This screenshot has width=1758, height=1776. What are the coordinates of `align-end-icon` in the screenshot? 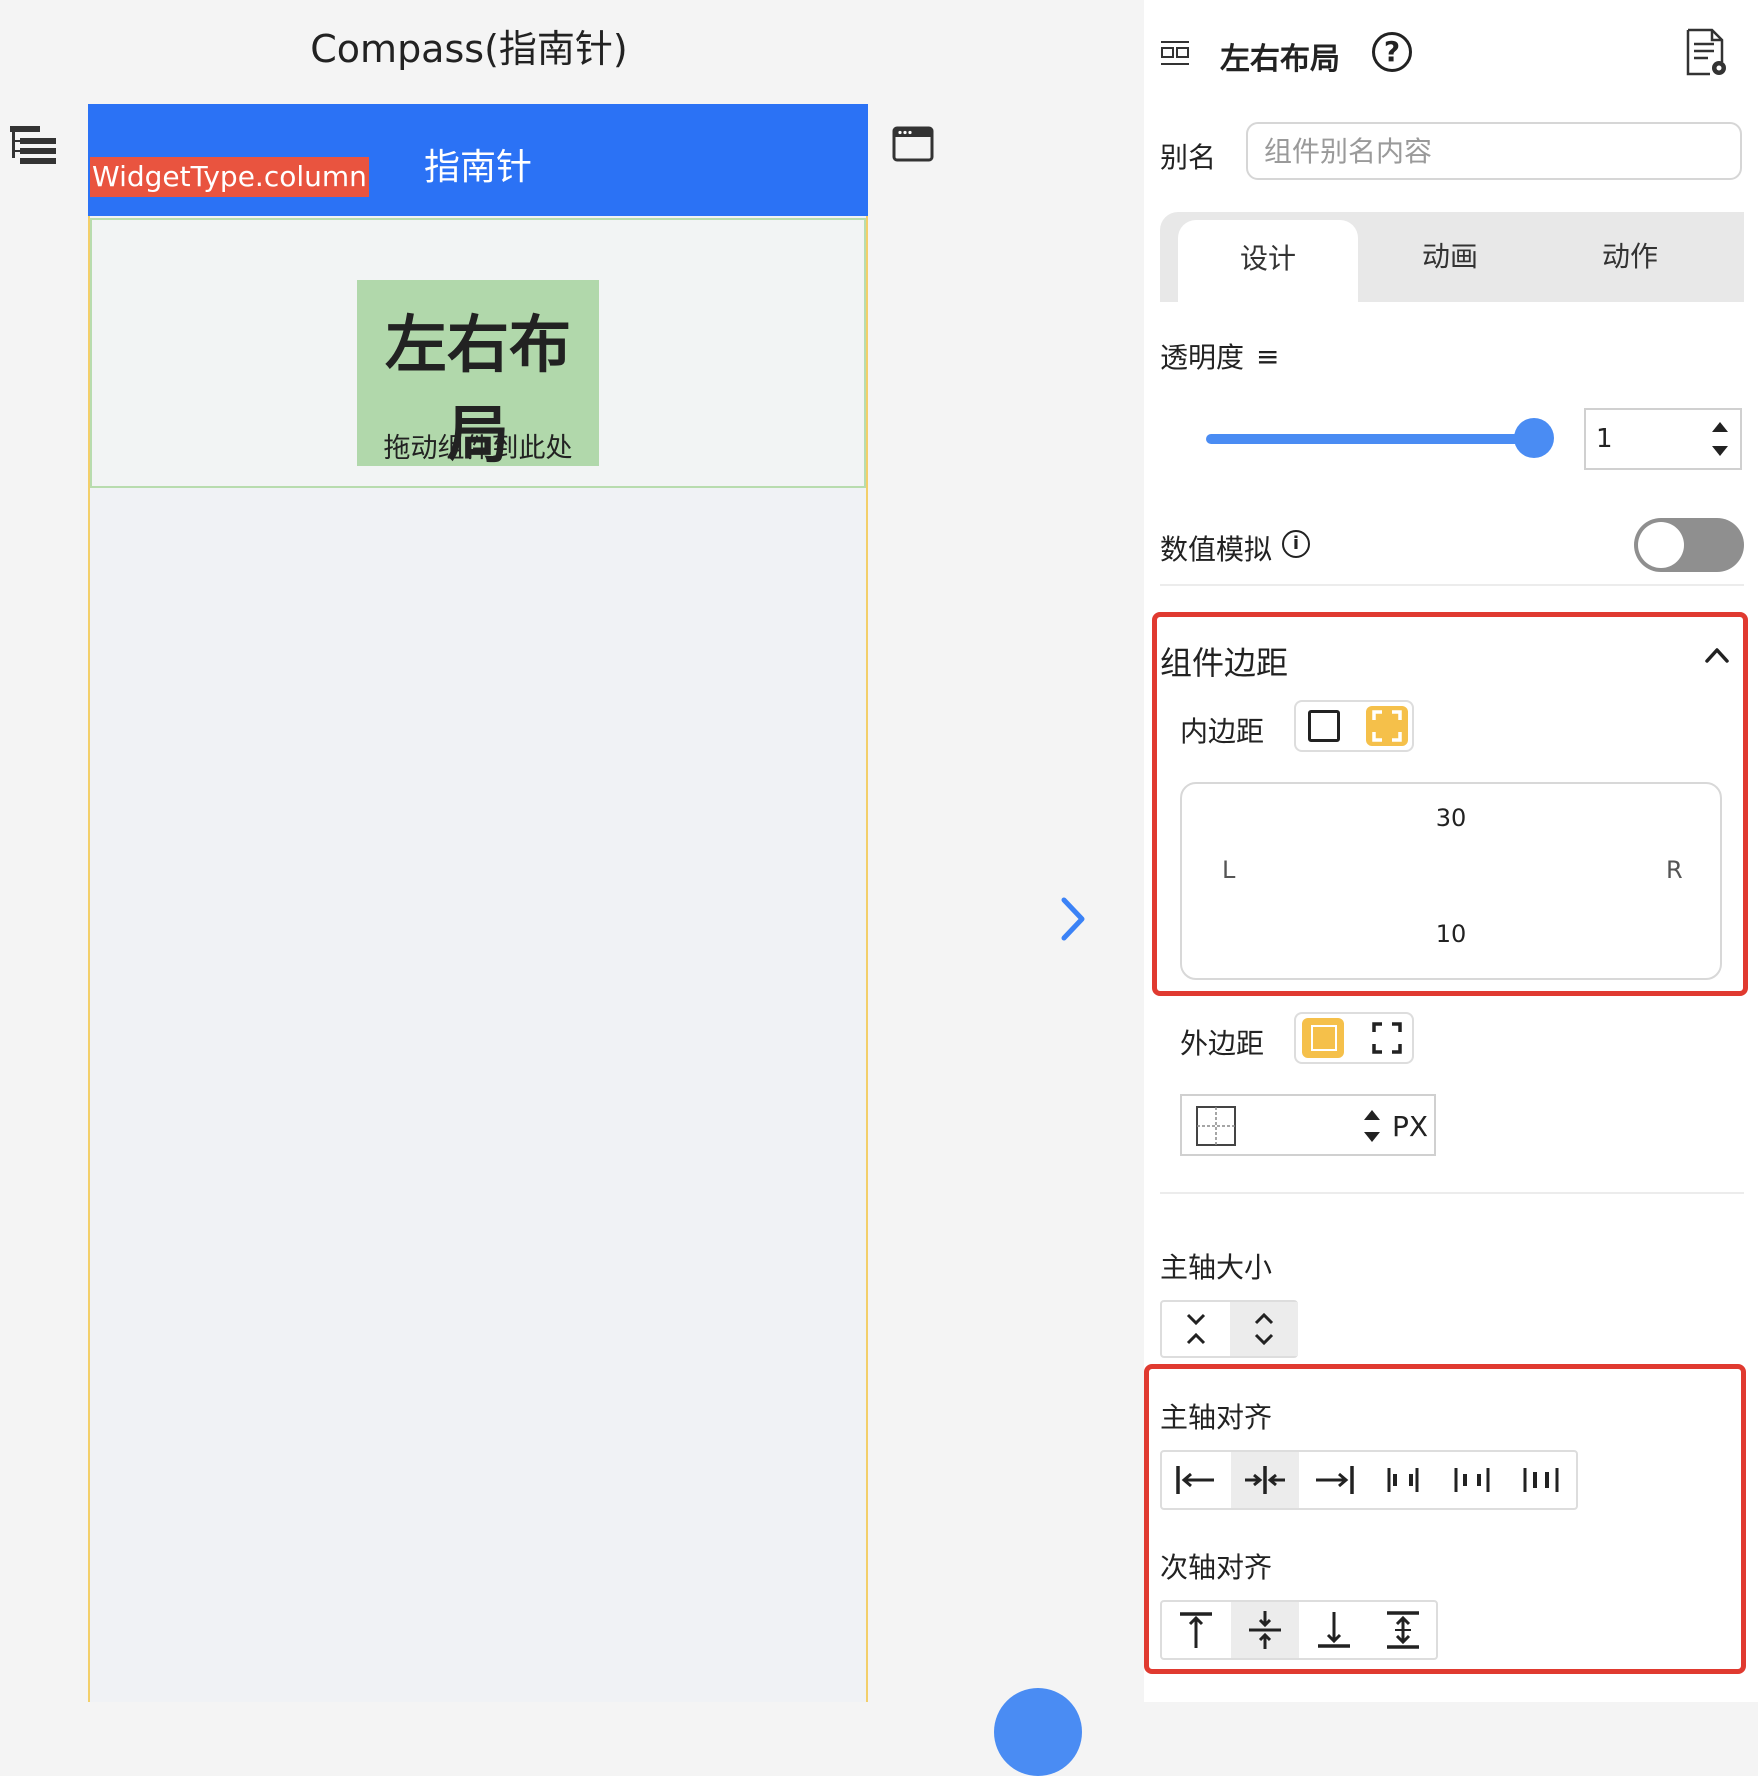 It's located at (1335, 1480).